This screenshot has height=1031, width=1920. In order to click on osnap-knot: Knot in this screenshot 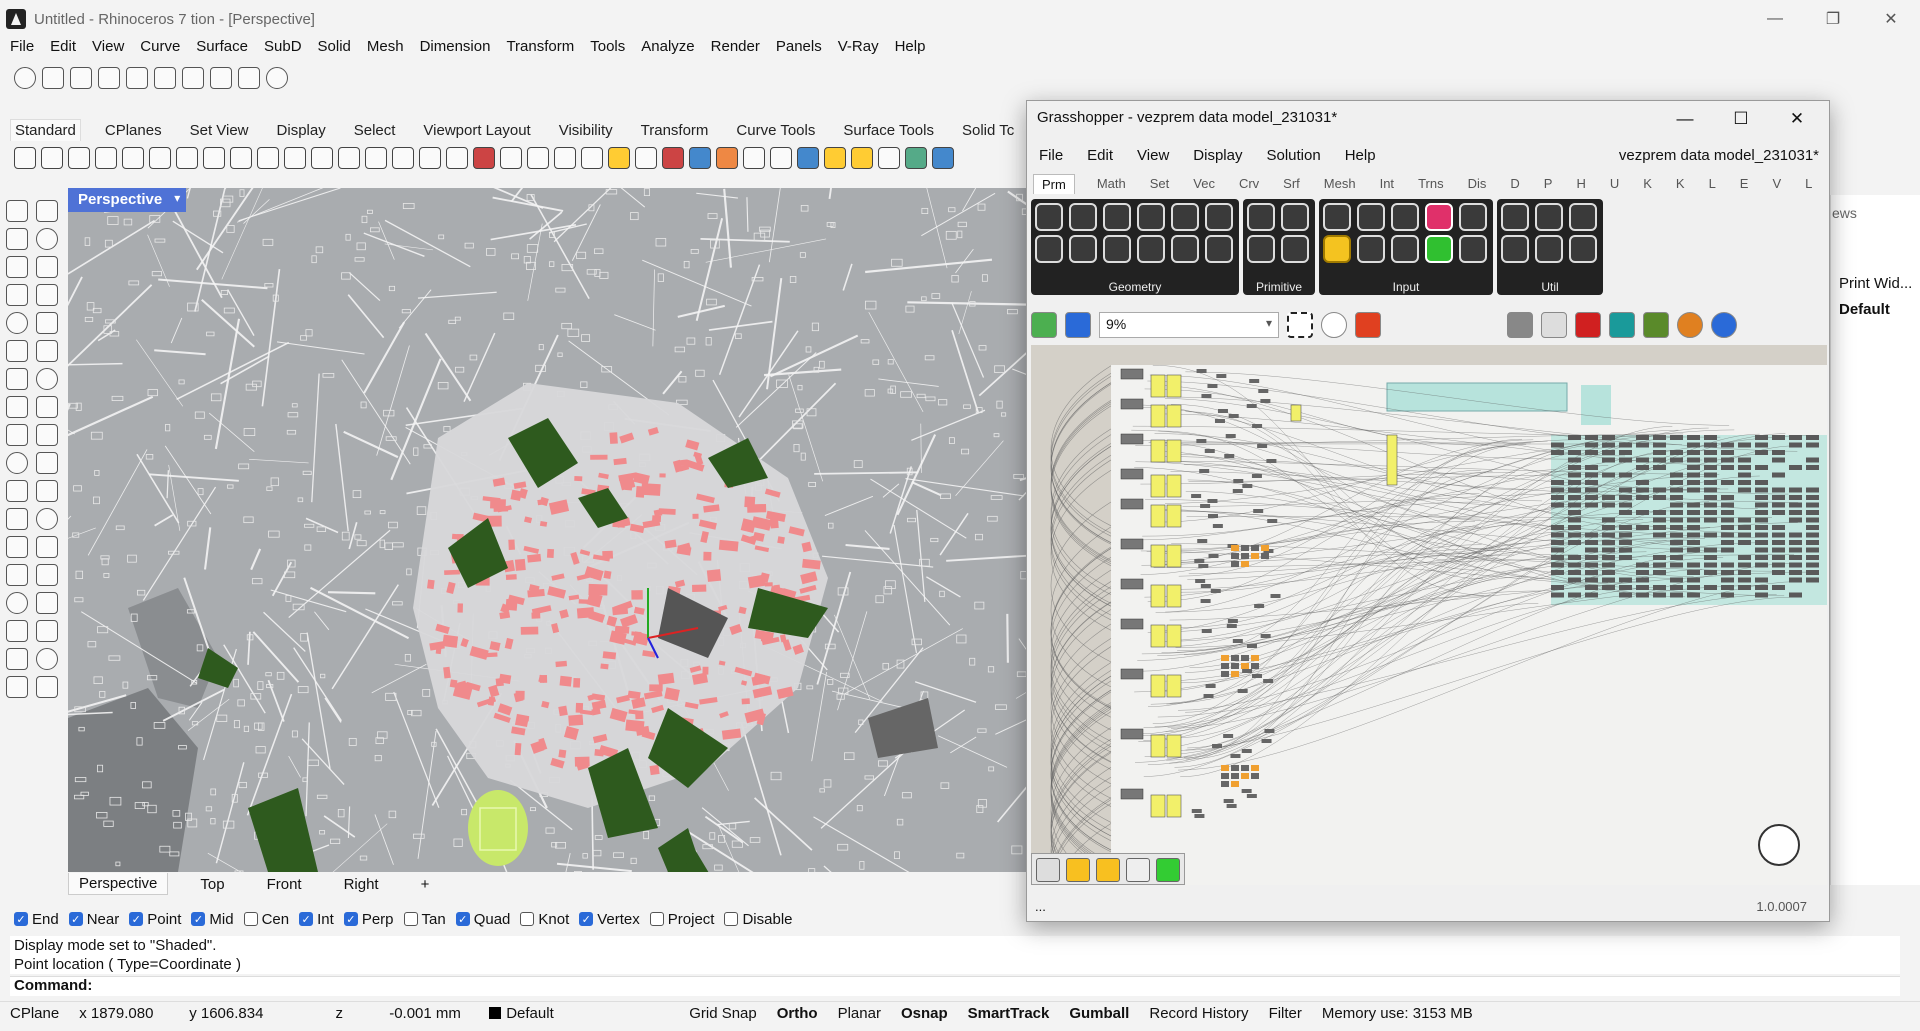, I will do `click(544, 919)`.